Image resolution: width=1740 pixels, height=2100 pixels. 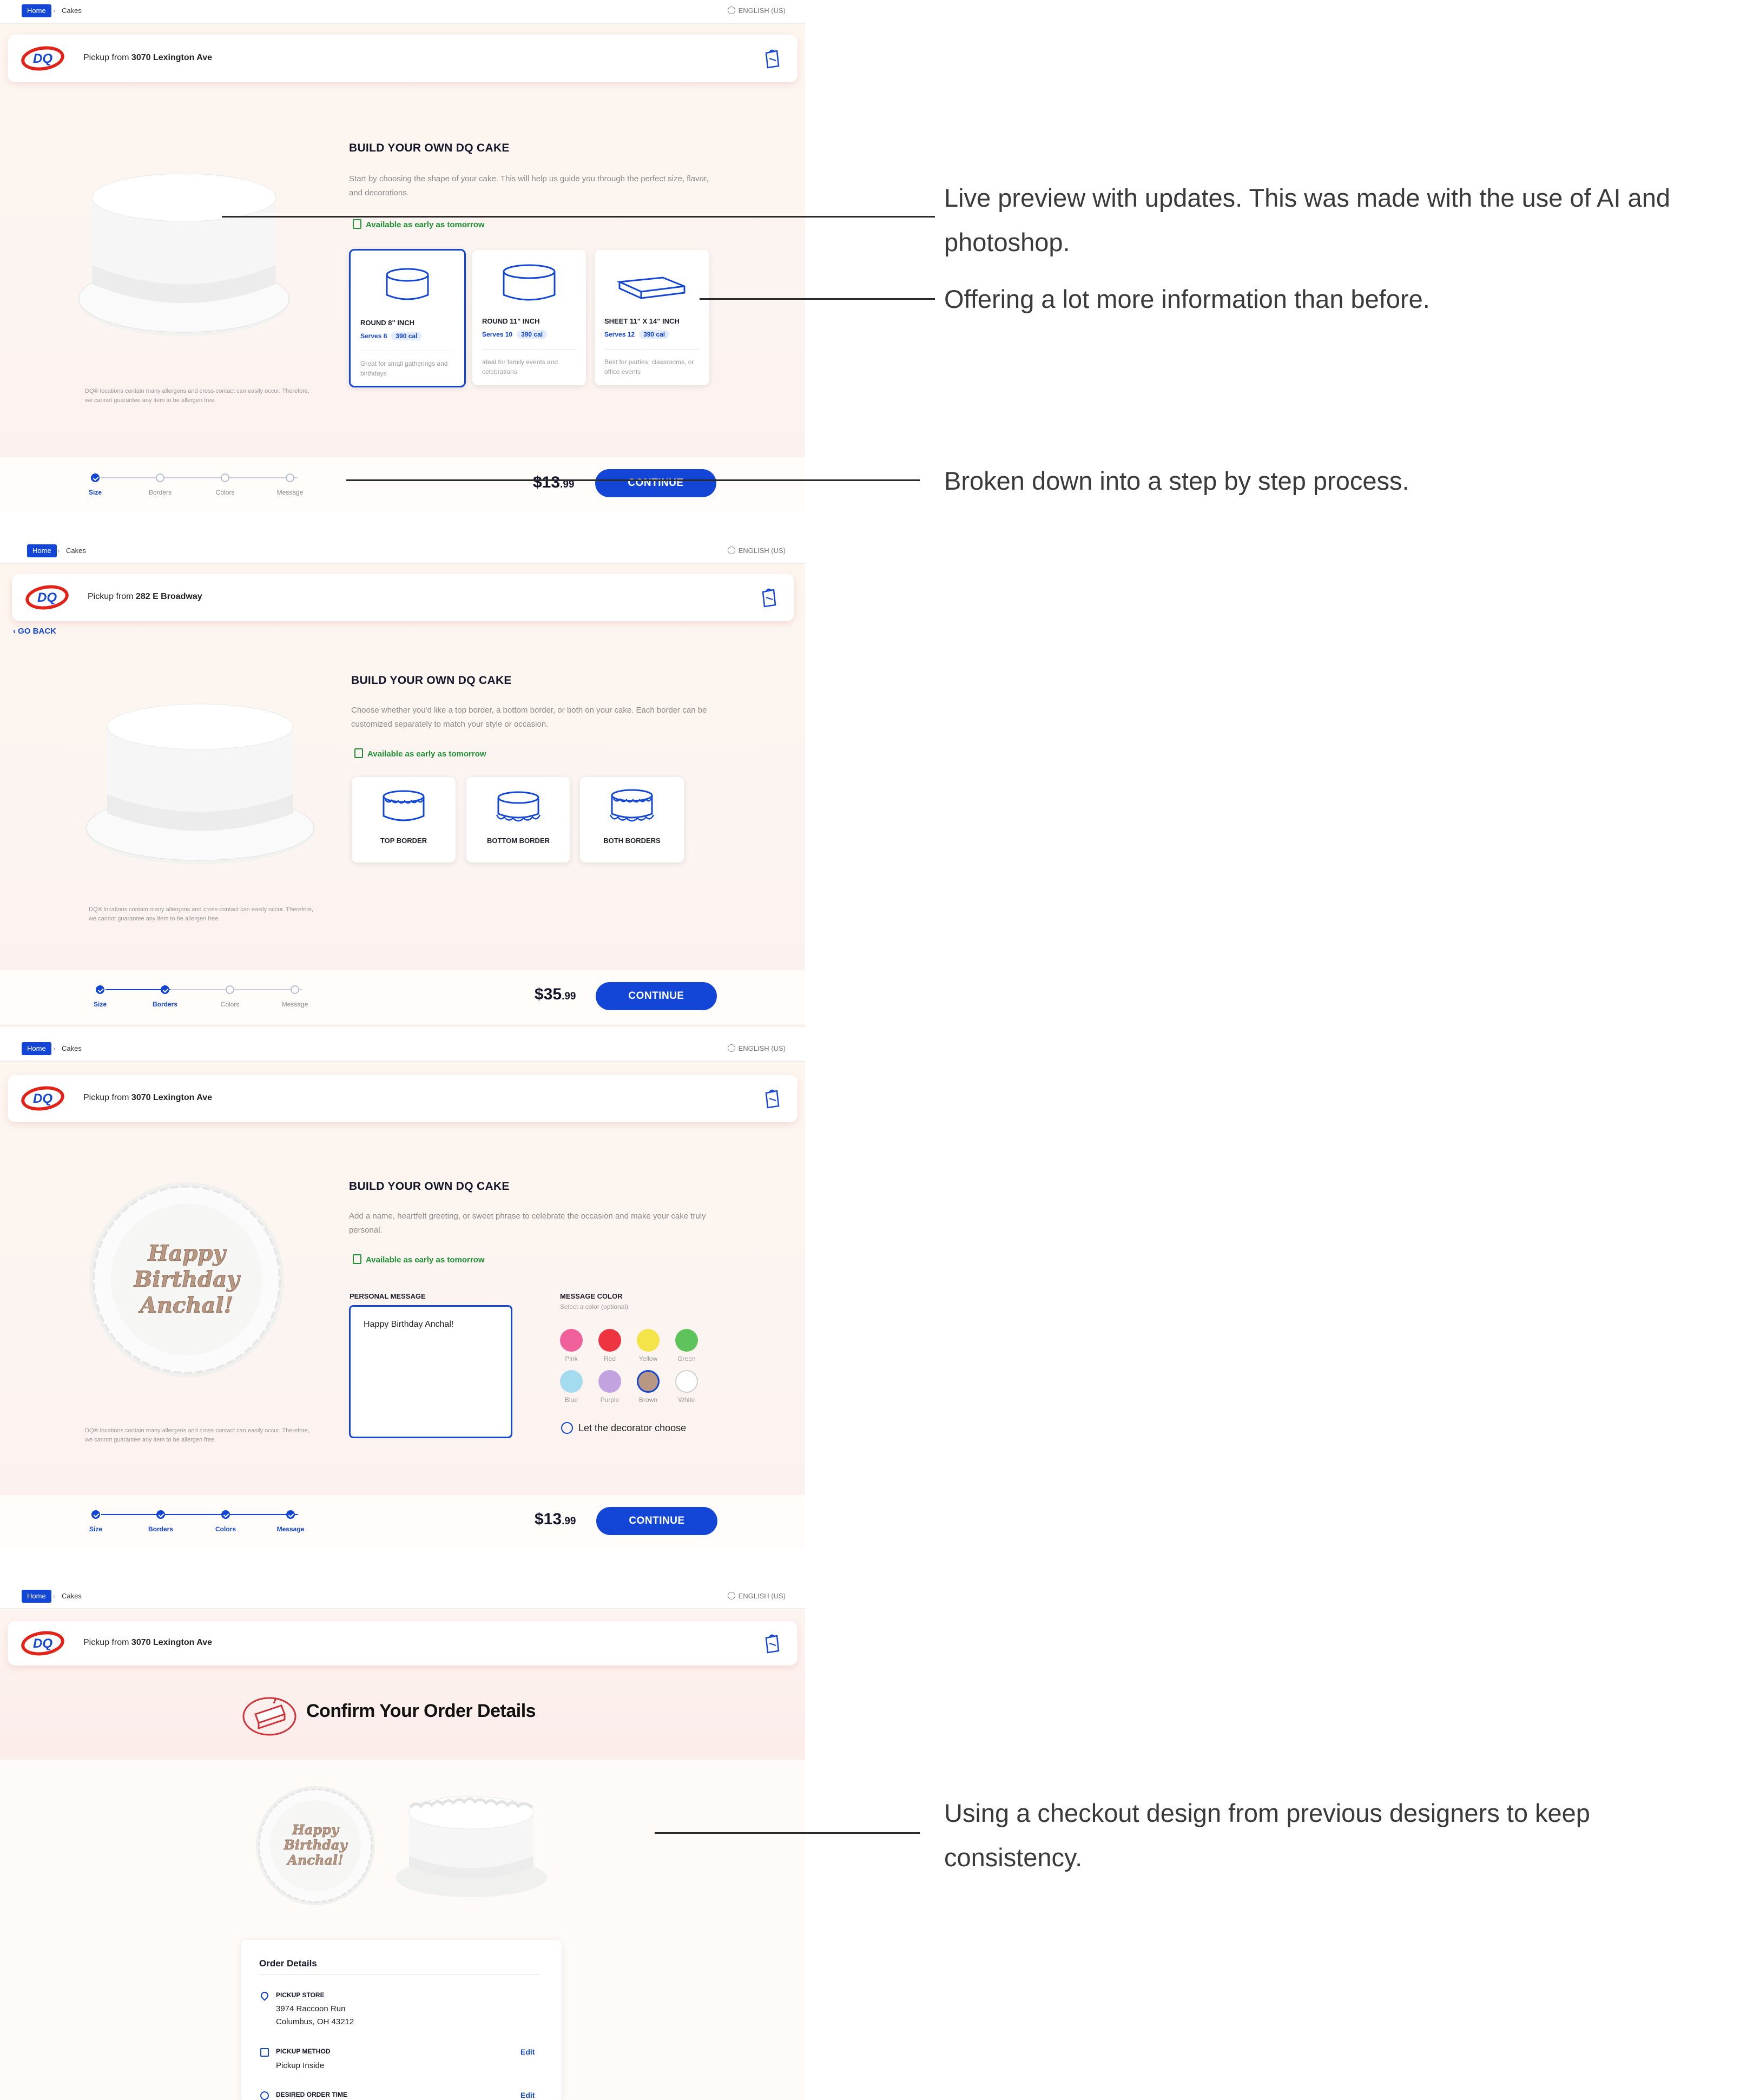 What do you see at coordinates (106, 1097) in the screenshot?
I see `pickup-prefix: Pickup from` at bounding box center [106, 1097].